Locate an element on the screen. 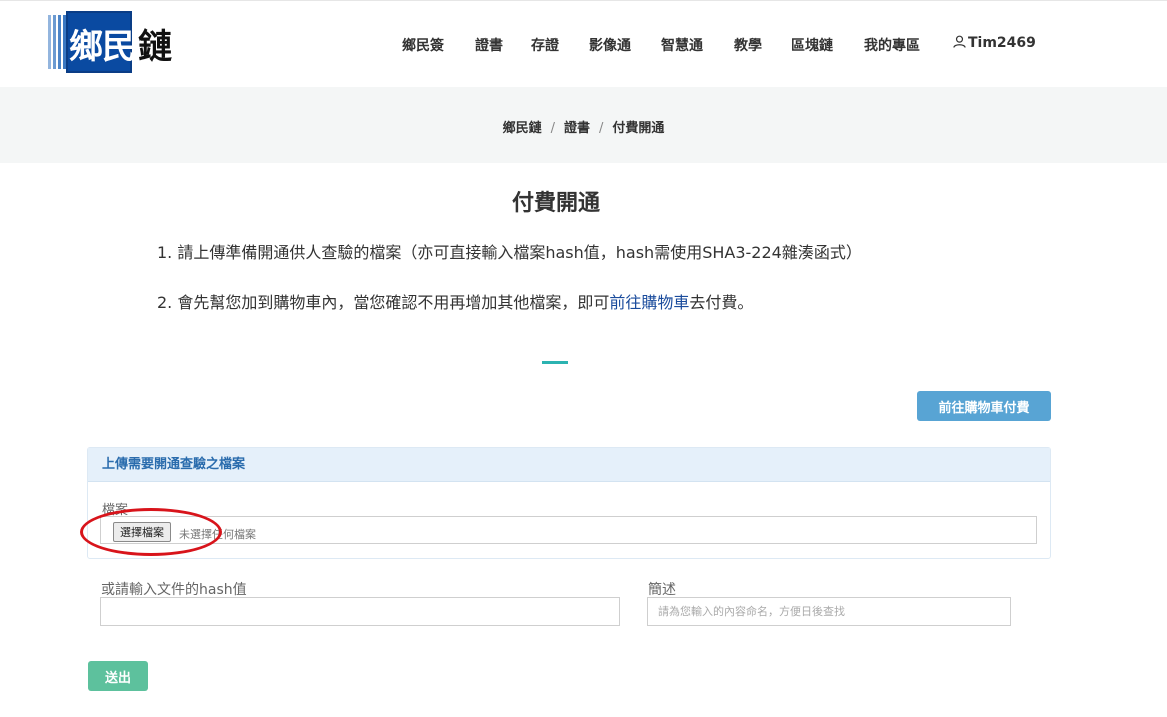 This screenshot has height=717, width=1167. user-name: Tim2469 is located at coordinates (1002, 43).